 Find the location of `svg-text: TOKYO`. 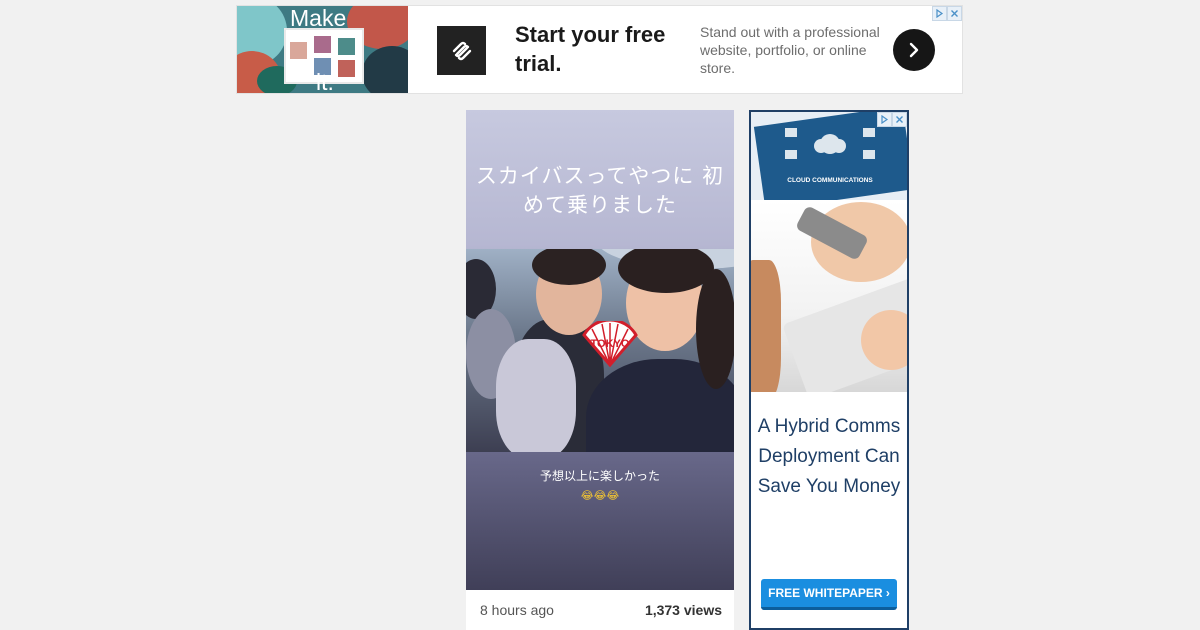

svg-text: TOKYO is located at coordinates (610, 344).